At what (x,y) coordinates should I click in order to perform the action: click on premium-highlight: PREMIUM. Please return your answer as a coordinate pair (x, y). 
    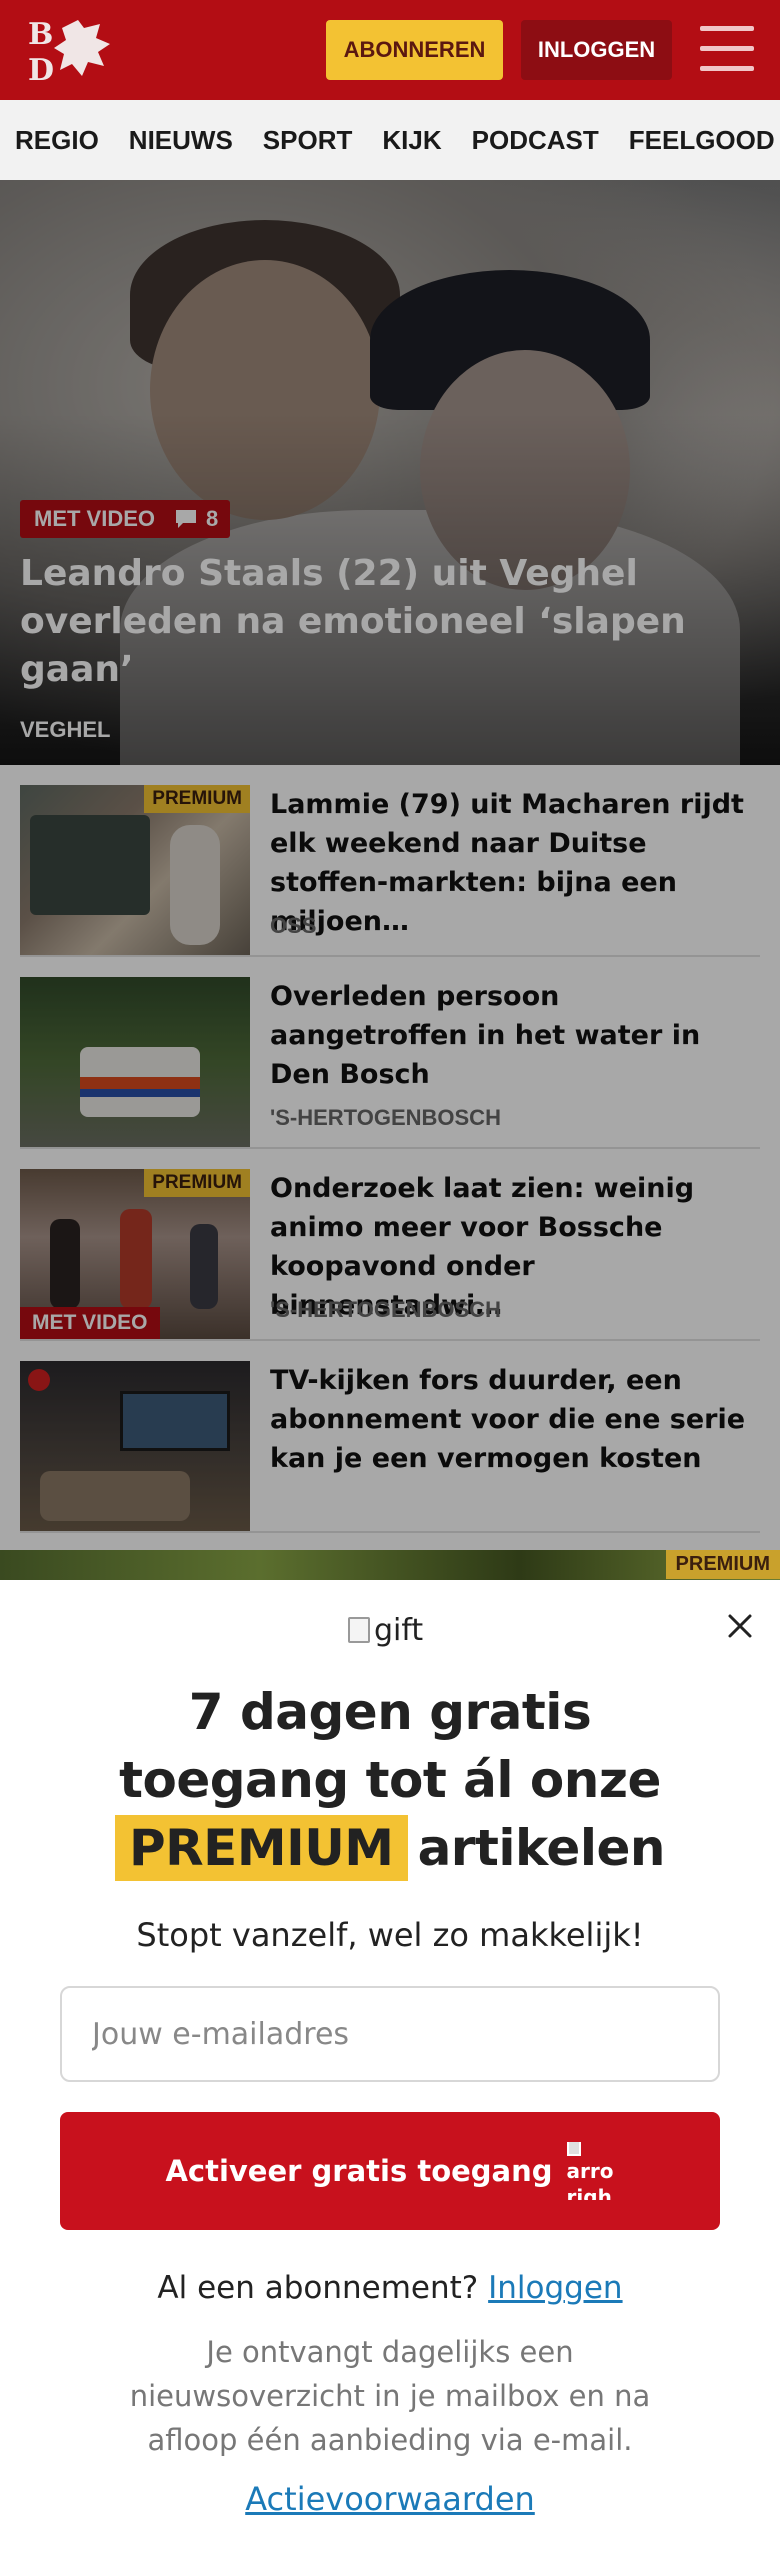
    Looking at the image, I should click on (261, 1848).